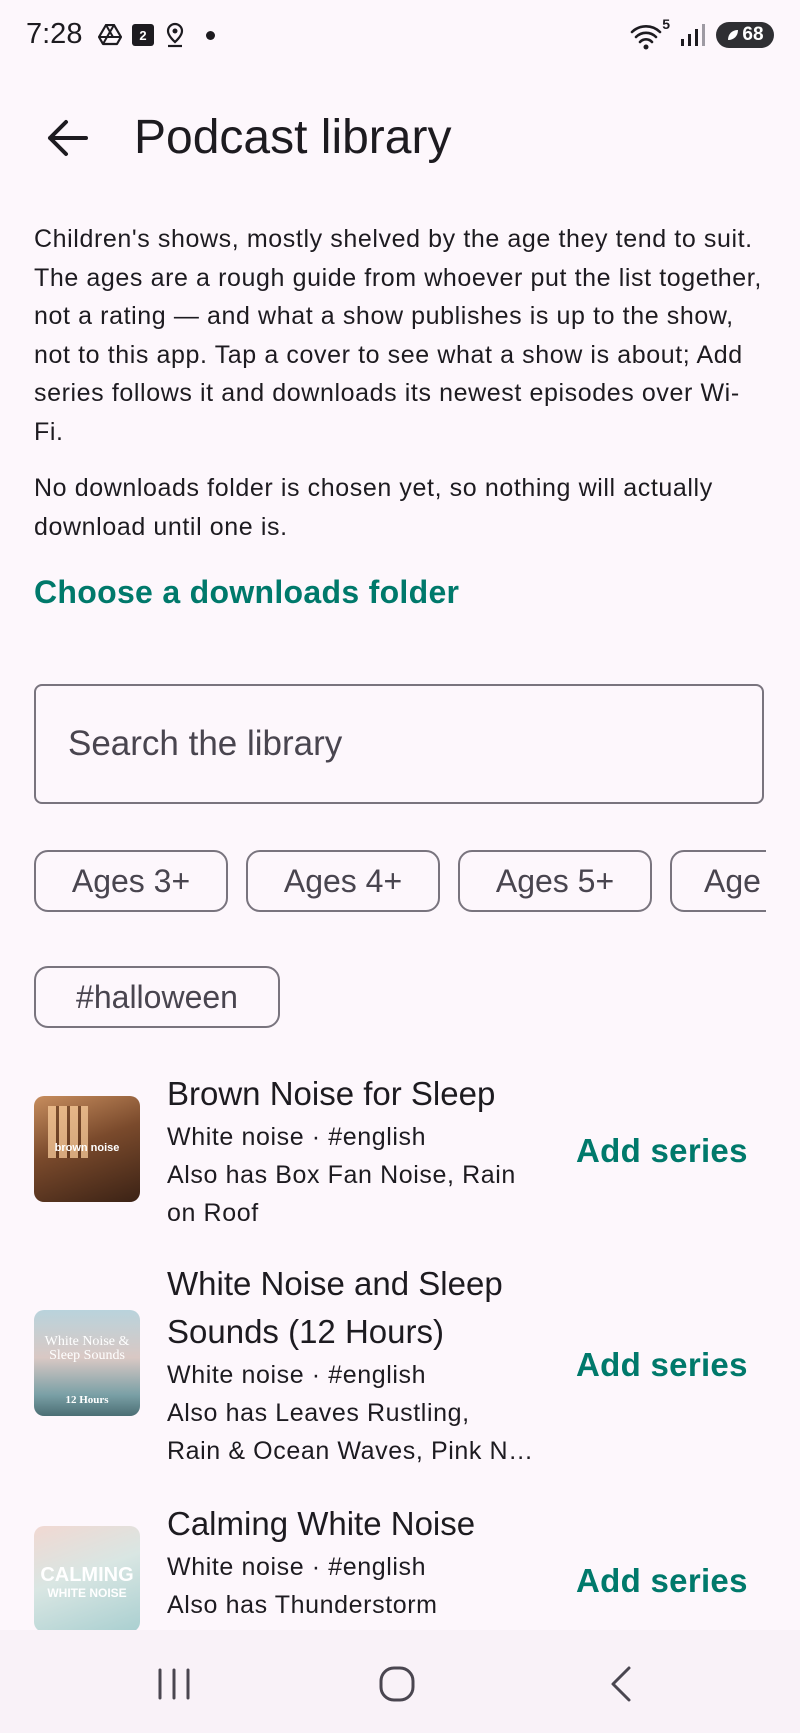 The image size is (800, 1733). I want to click on cover-image: CALMING WHITE NOISE, so click(87, 1579).